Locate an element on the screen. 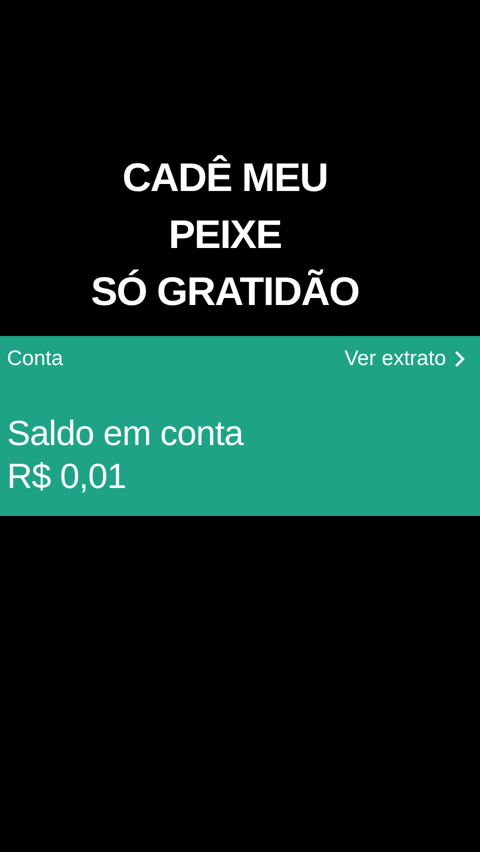 Image resolution: width=480 pixels, height=852 pixels. caption-text: CADÊ MEU is located at coordinates (225, 178).